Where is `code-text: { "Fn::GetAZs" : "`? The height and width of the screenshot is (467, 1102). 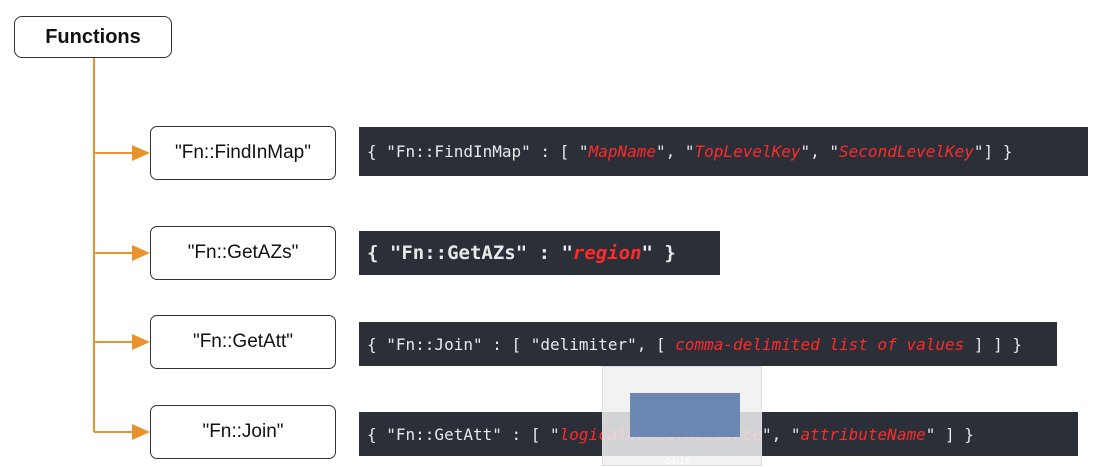
code-text: { "Fn::GetAZs" : " is located at coordinates (470, 253).